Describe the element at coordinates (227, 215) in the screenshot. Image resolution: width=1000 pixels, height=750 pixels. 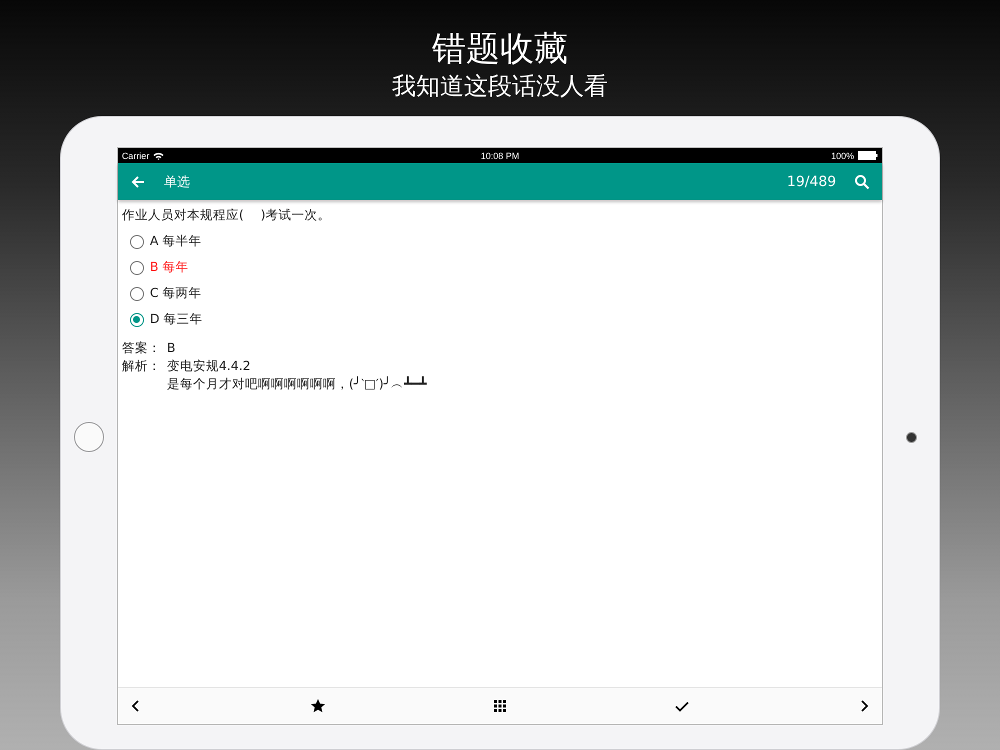
I see `question-text: 作业人员对本规程应( )考试一次。` at that location.